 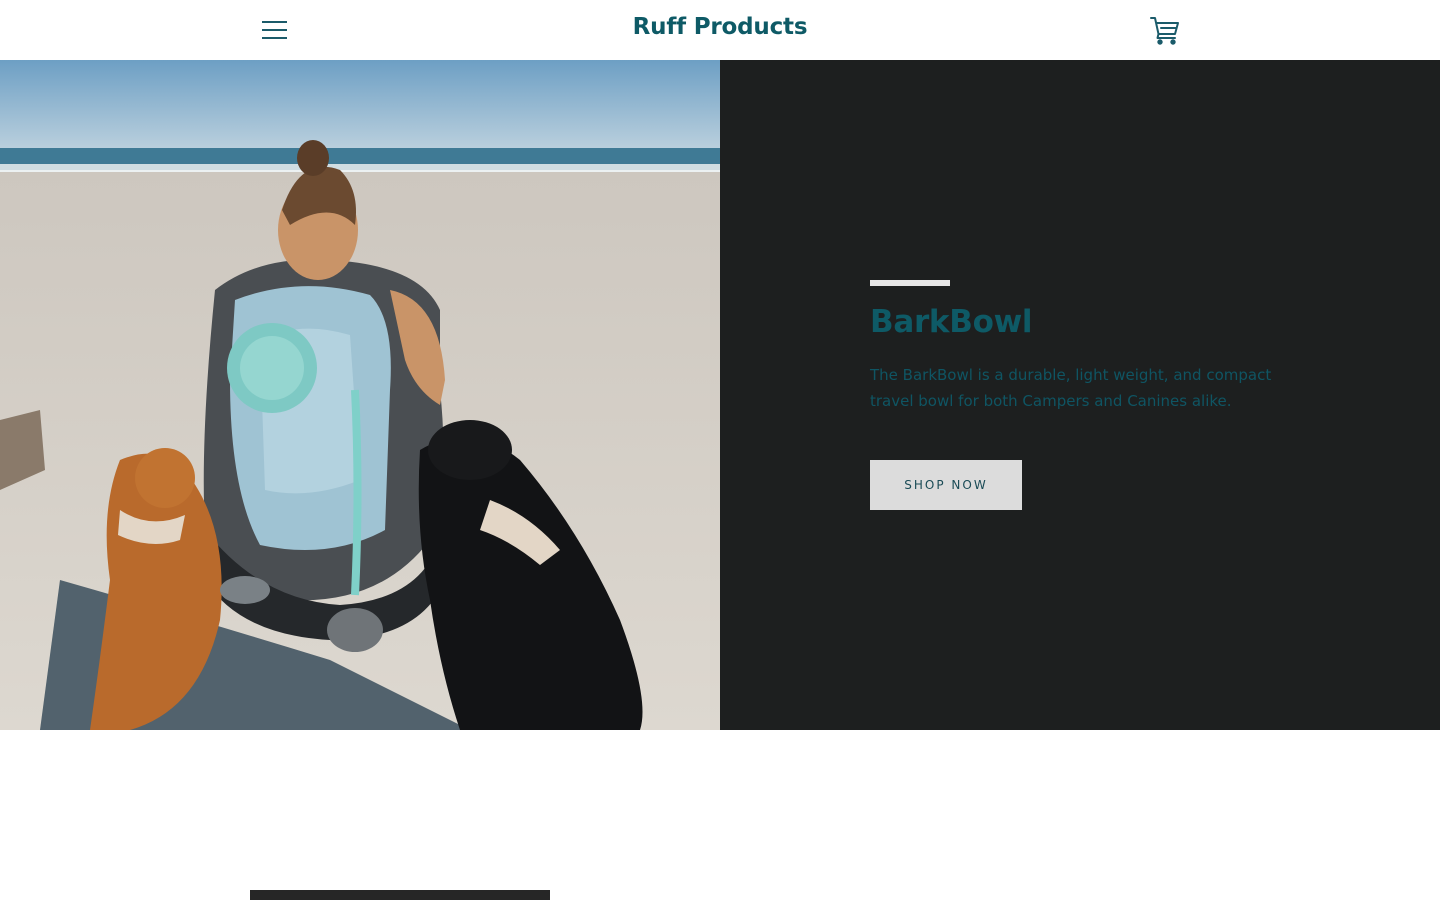 What do you see at coordinates (946, 485) in the screenshot?
I see `shop-now-button: SHOP NOW` at bounding box center [946, 485].